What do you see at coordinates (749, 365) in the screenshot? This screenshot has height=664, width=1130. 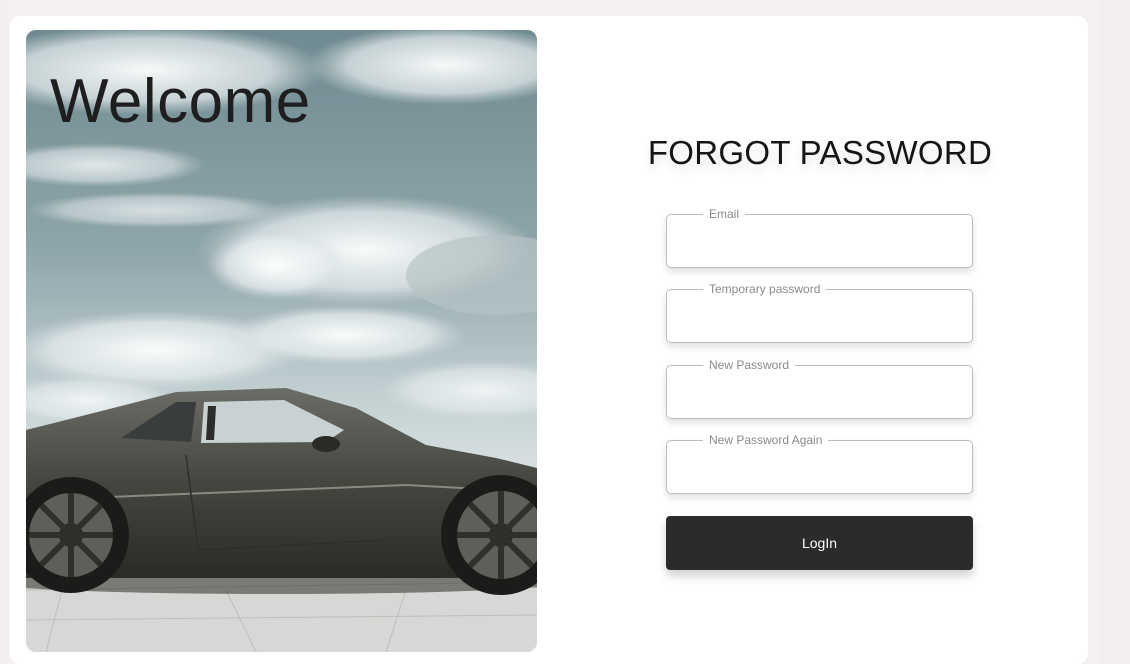 I see `new-password-field-label: New Password` at bounding box center [749, 365].